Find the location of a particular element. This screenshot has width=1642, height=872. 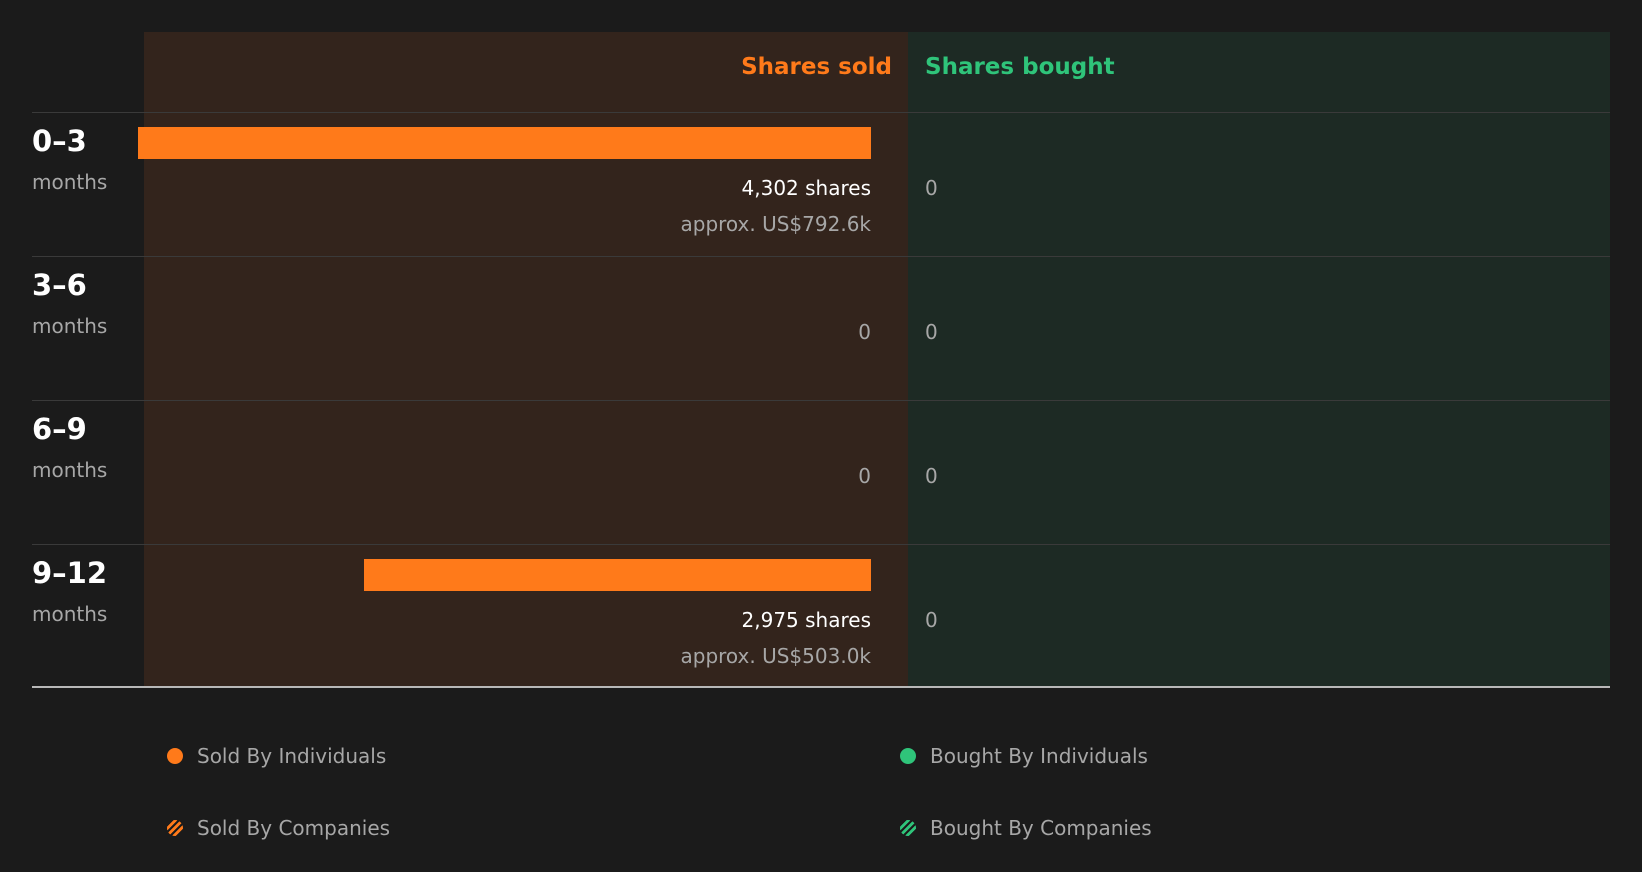

legend-label: Bought By Individuals is located at coordinates (1039, 756).